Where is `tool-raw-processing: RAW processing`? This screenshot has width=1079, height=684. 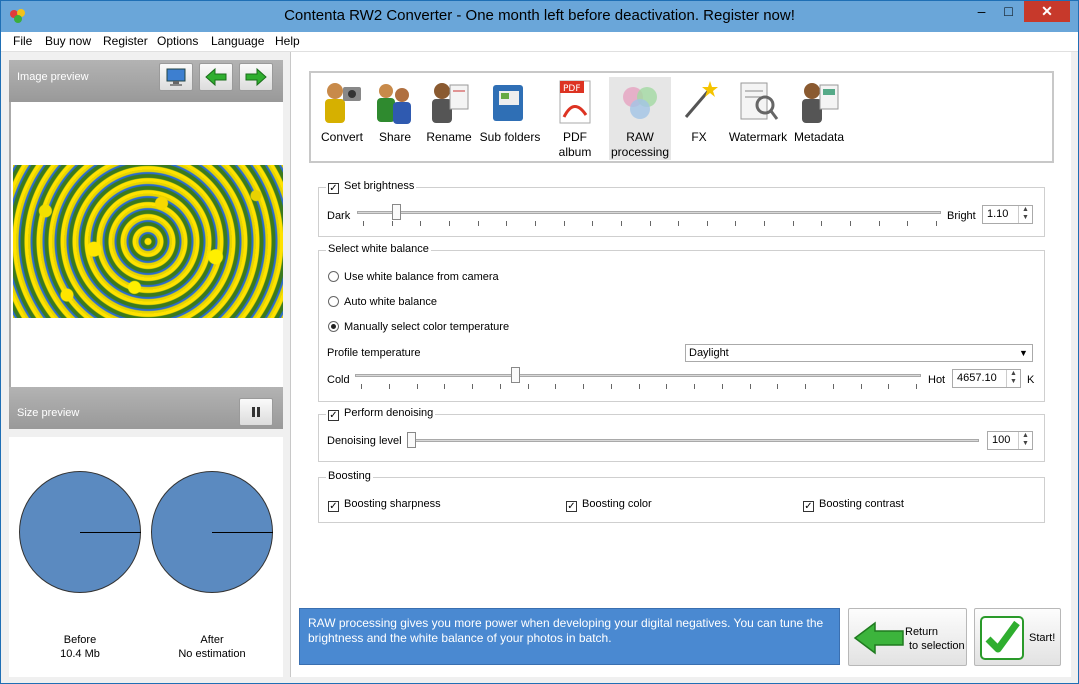
tool-raw-processing: RAW processing is located at coordinates (640, 118).